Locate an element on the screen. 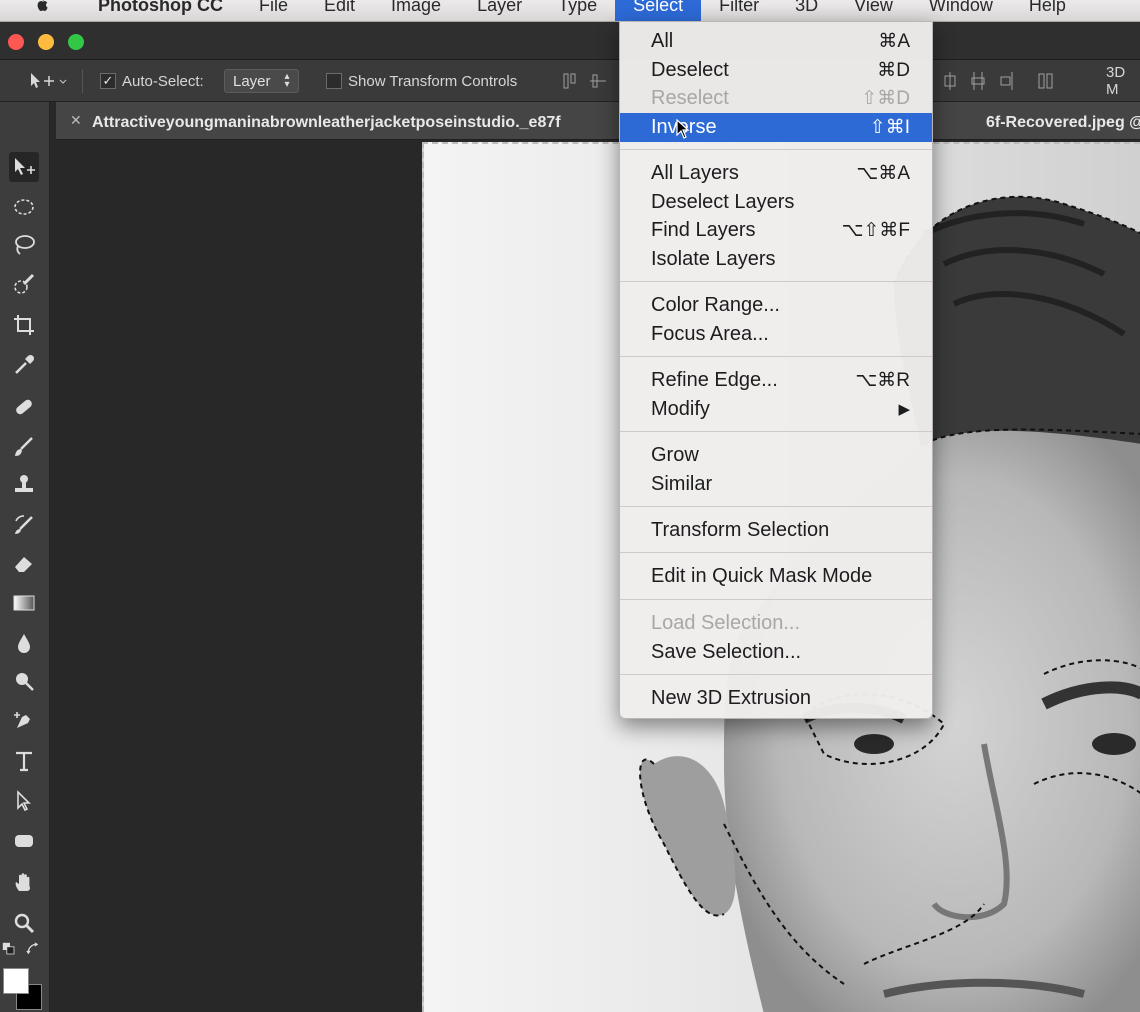 Image resolution: width=1140 pixels, height=1012 pixels. quick-selection-icon is located at coordinates (24, 285).